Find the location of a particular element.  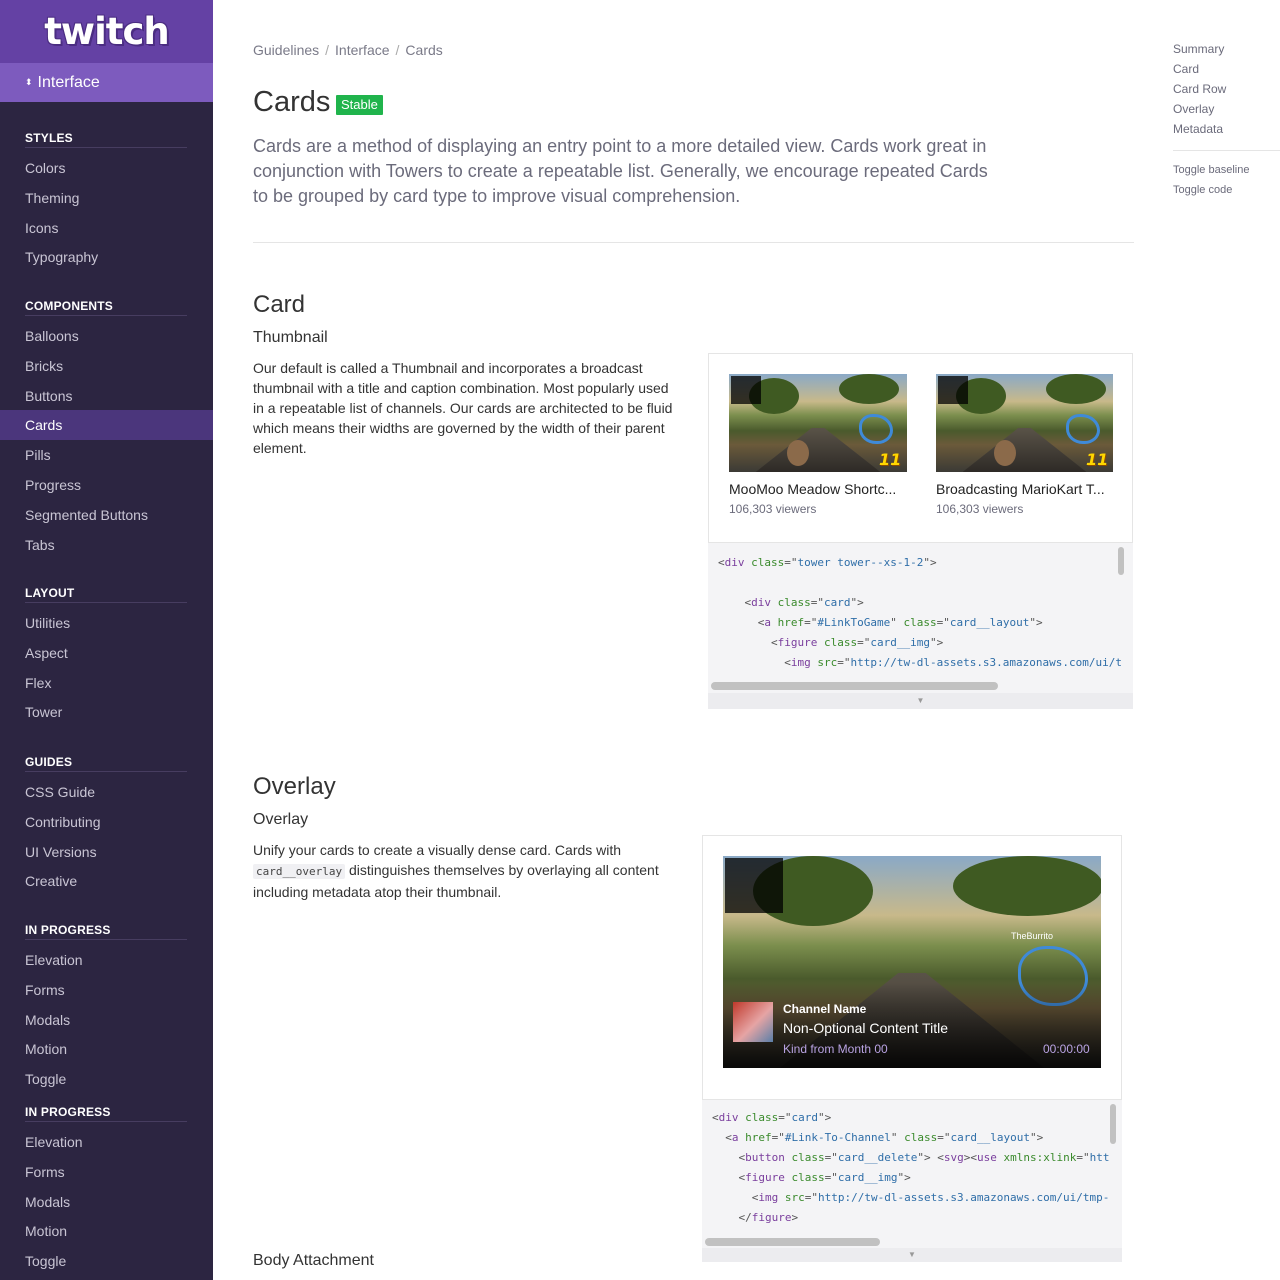

sidebar-item-utilities: Utilities is located at coordinates (106, 623).